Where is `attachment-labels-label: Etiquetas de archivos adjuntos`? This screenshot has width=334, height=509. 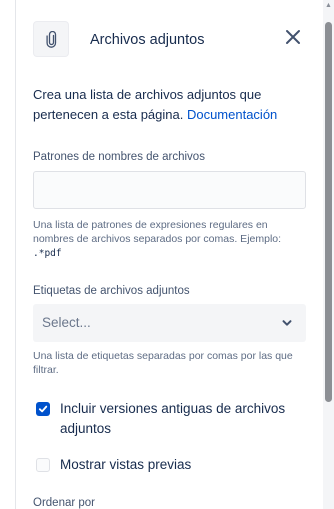 attachment-labels-label: Etiquetas de archivos adjuntos is located at coordinates (111, 291).